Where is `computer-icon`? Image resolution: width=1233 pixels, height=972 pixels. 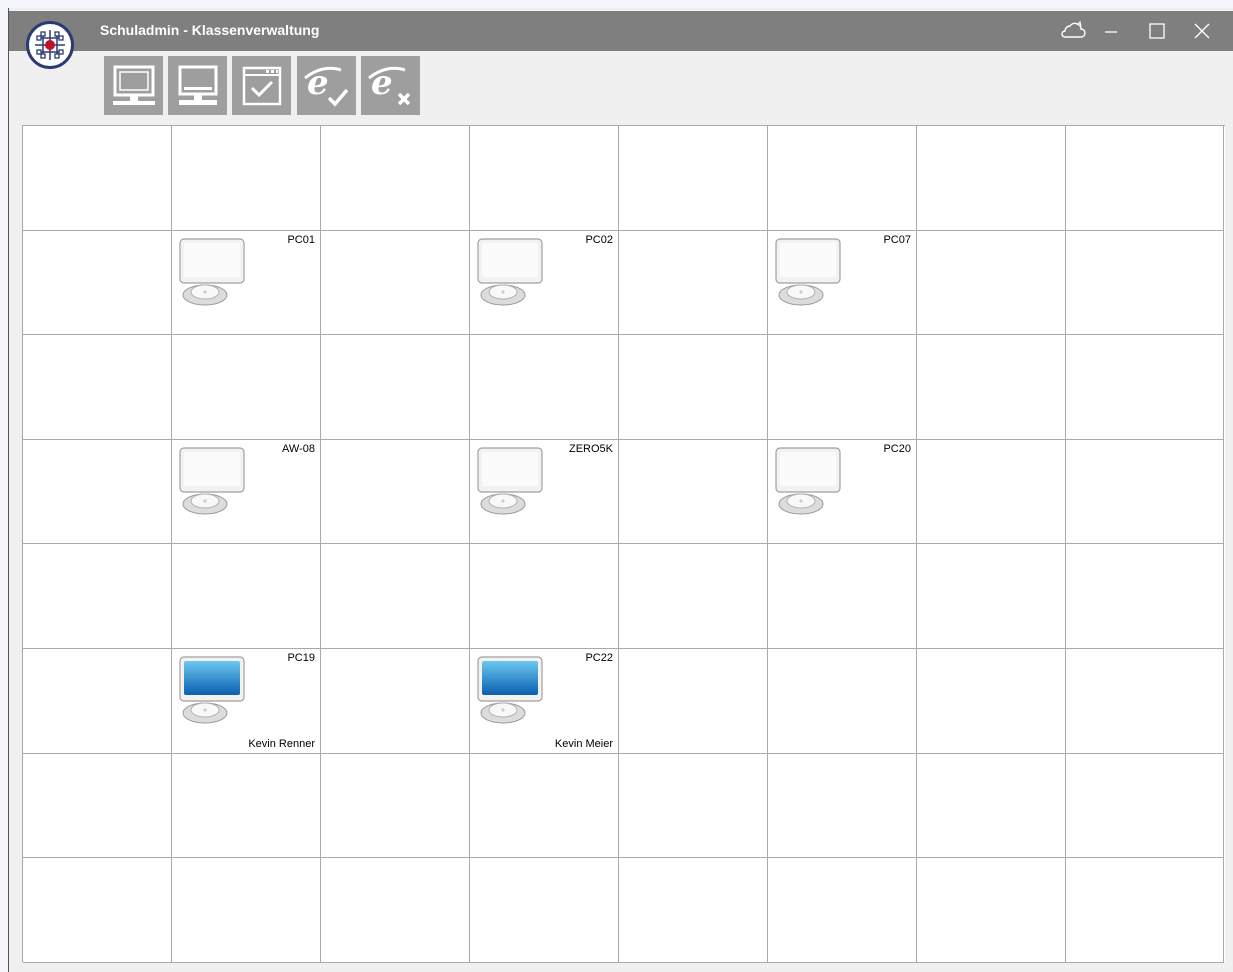
computer-icon is located at coordinates (197, 85).